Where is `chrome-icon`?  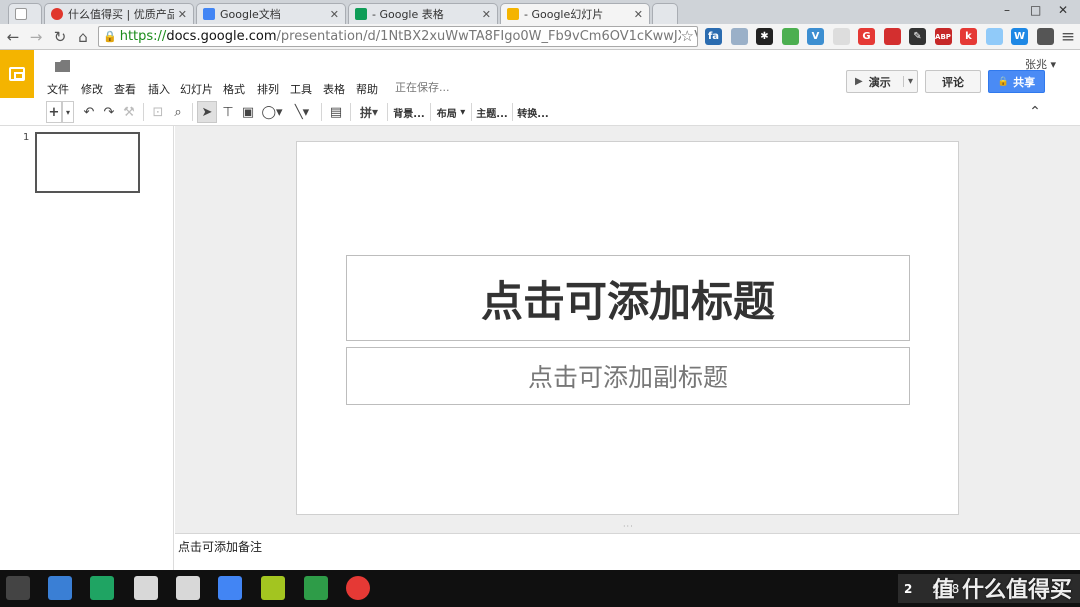 chrome-icon is located at coordinates (358, 588).